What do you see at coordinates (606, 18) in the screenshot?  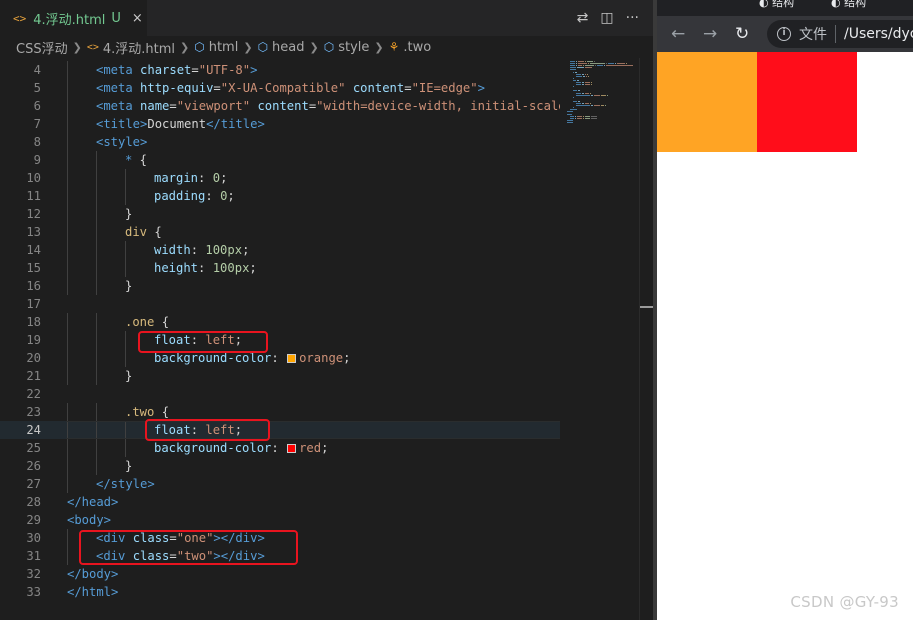 I see `split-editor-icon: ◫` at bounding box center [606, 18].